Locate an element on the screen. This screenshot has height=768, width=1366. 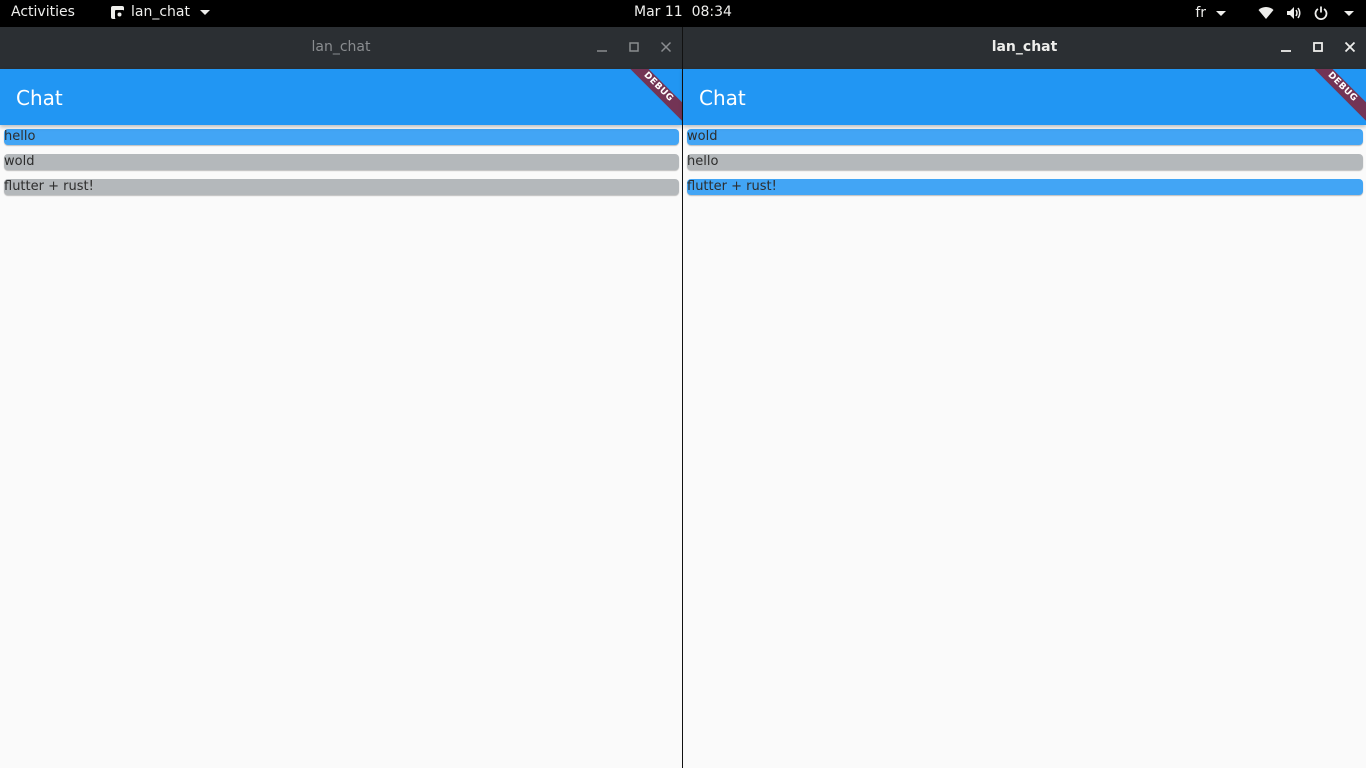
system-tray: fr is located at coordinates (1274, 13).